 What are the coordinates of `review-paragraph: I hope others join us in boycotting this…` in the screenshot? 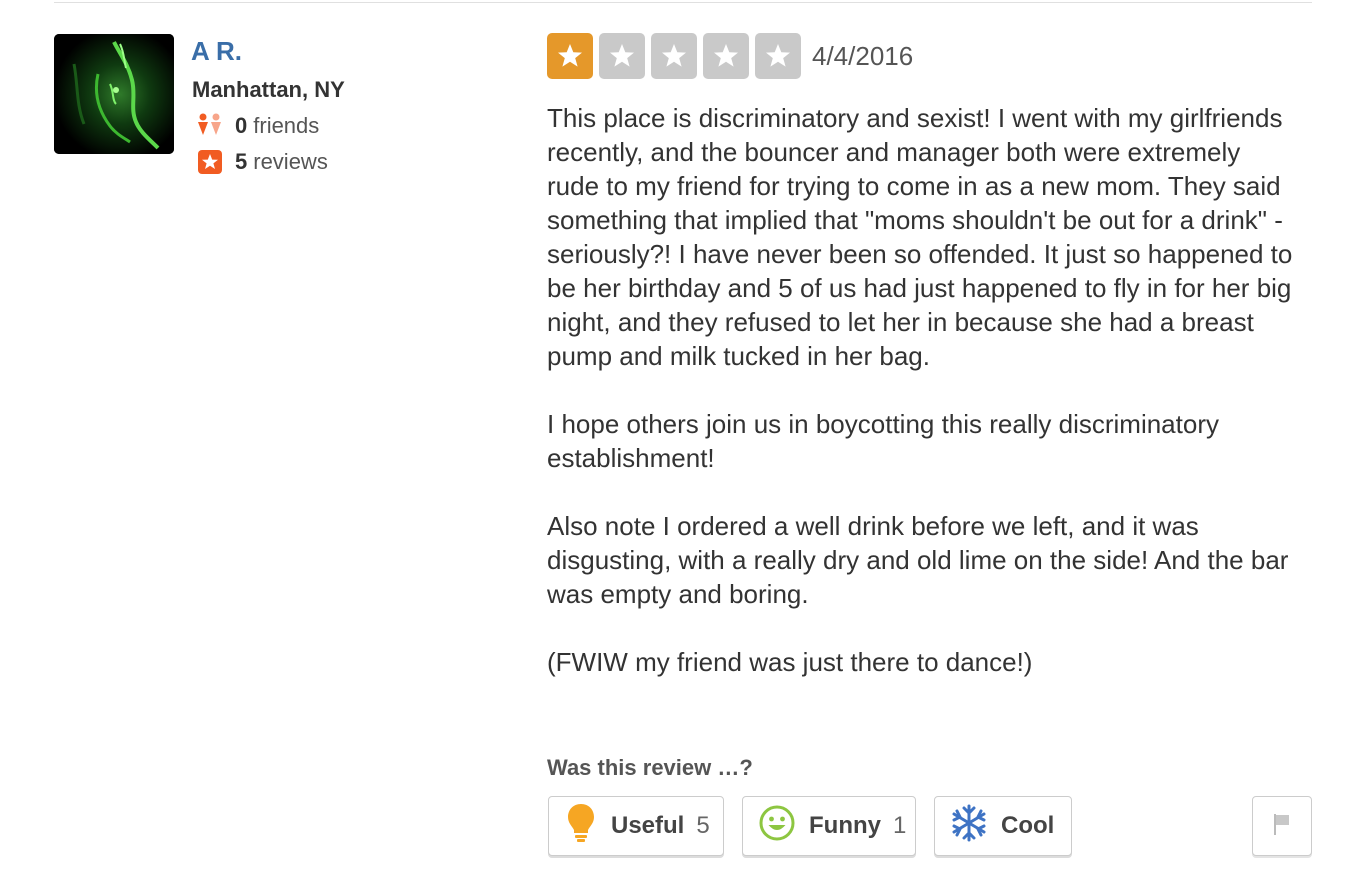 It's located at (883, 441).